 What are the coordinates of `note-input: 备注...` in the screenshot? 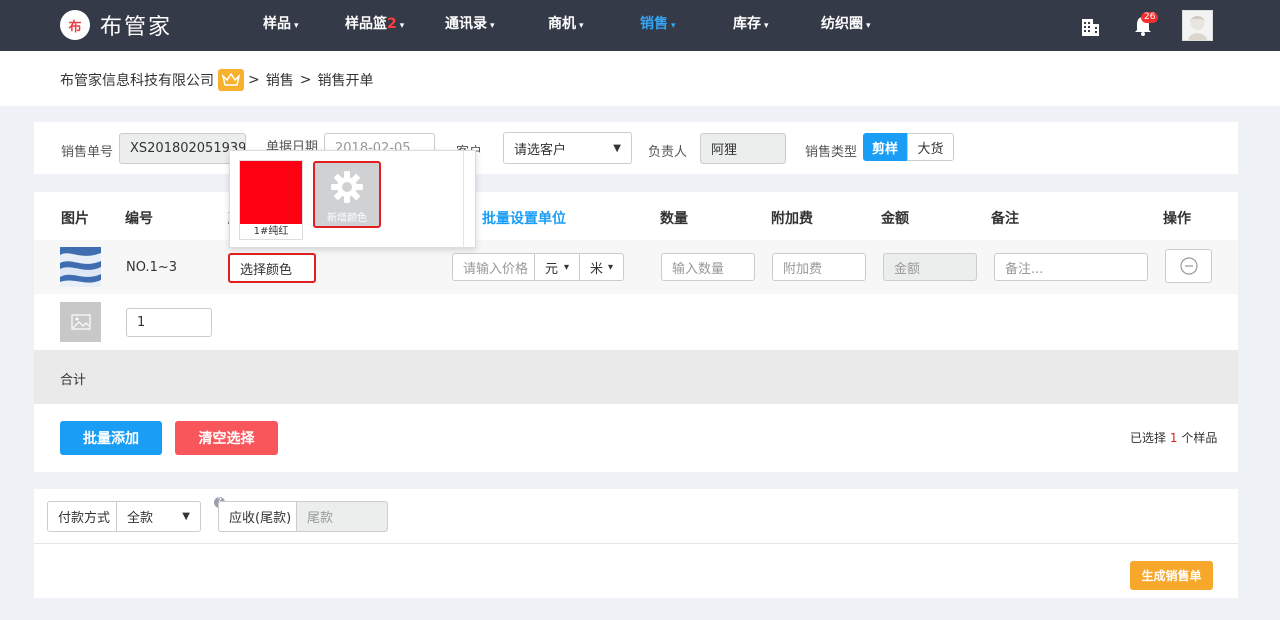 It's located at (1071, 267).